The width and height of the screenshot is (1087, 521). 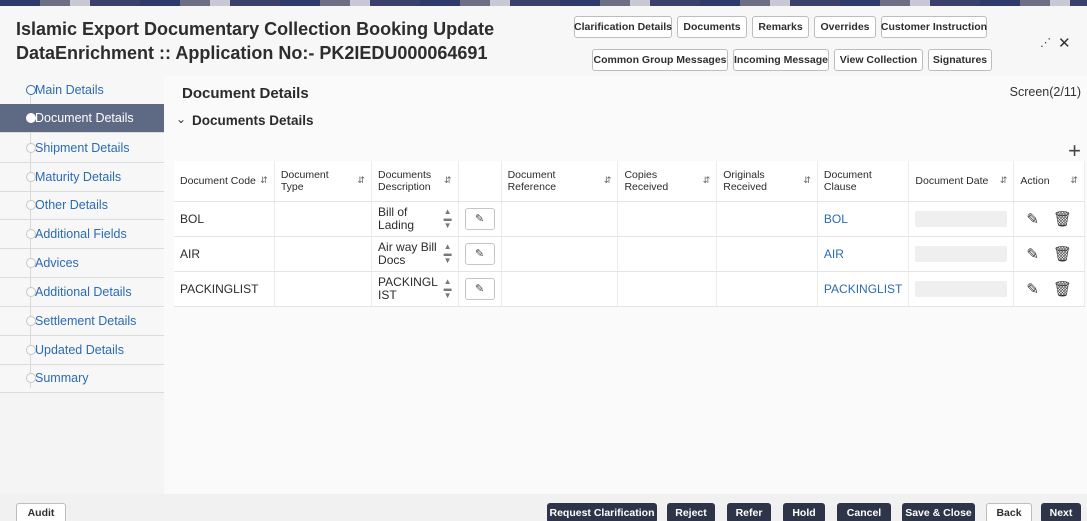 I want to click on documents-description-cell: PACKINGL IST ▲ ▬ ▼, so click(x=415, y=289).